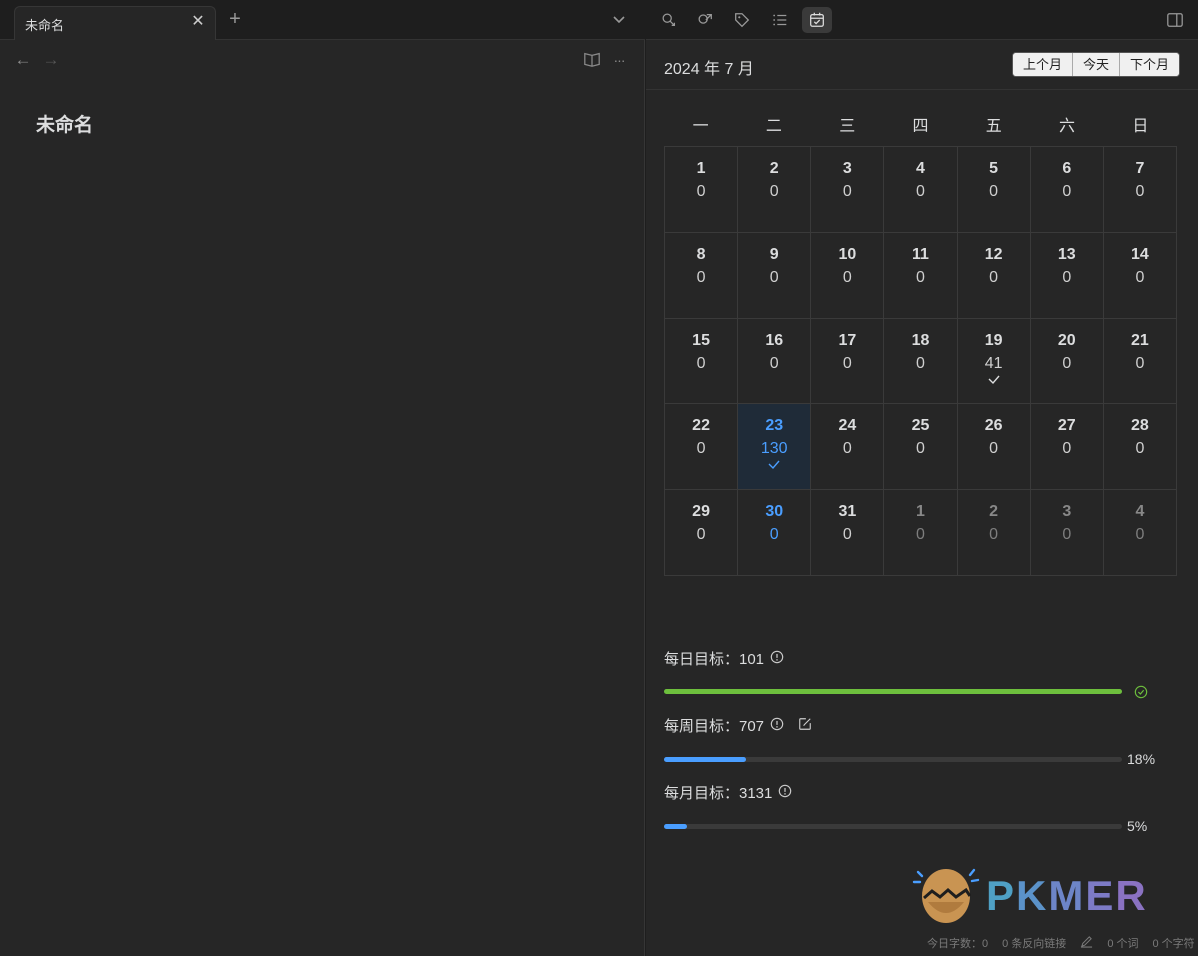  I want to click on calendar-day-cell: 26 0, so click(994, 447).